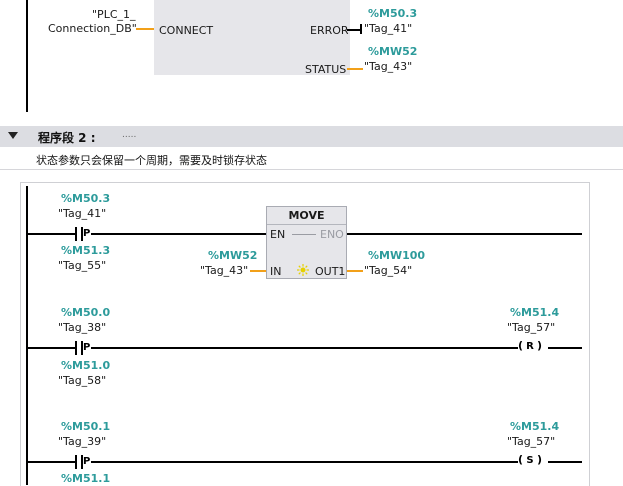 This screenshot has width=623, height=486. I want to click on status-tag: "Tag_43", so click(388, 66).